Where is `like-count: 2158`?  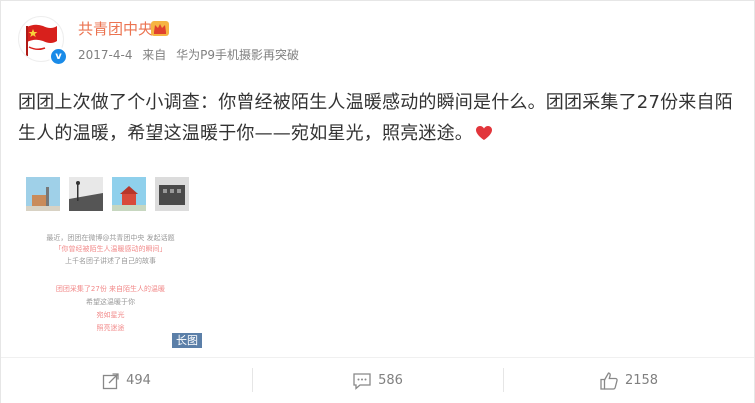 like-count: 2158 is located at coordinates (641, 380).